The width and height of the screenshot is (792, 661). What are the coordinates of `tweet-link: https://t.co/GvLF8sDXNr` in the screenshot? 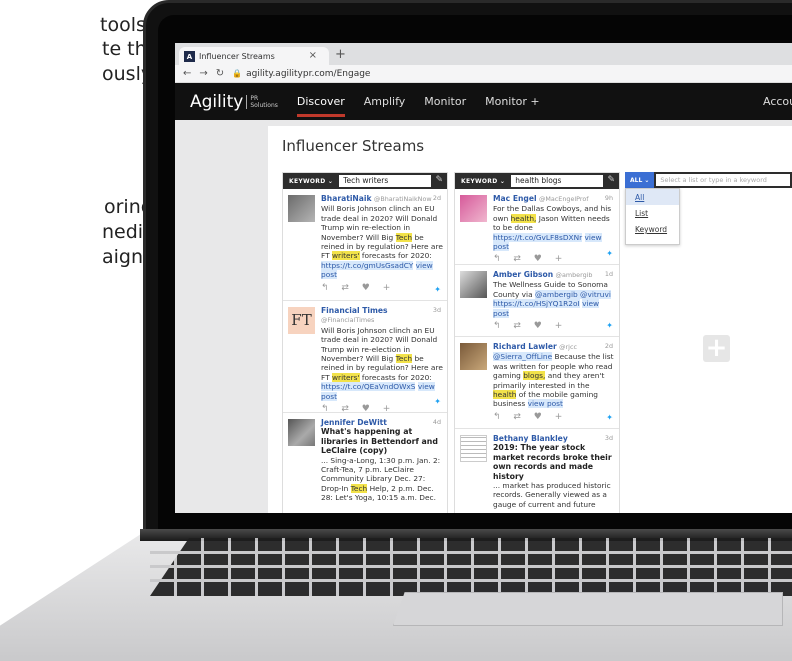 It's located at (538, 237).